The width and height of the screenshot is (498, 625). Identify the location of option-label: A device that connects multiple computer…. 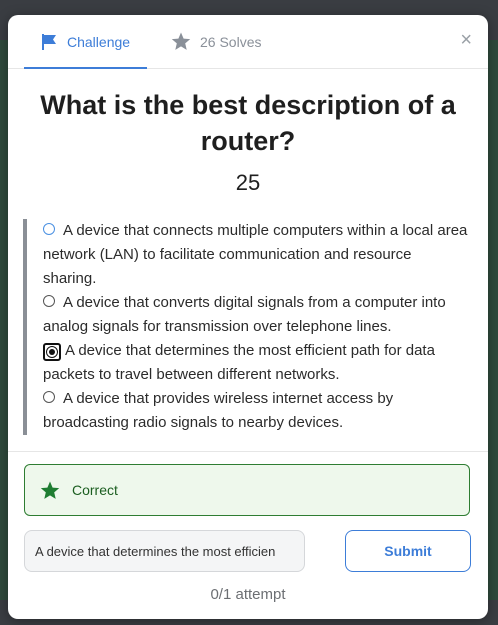
(255, 254).